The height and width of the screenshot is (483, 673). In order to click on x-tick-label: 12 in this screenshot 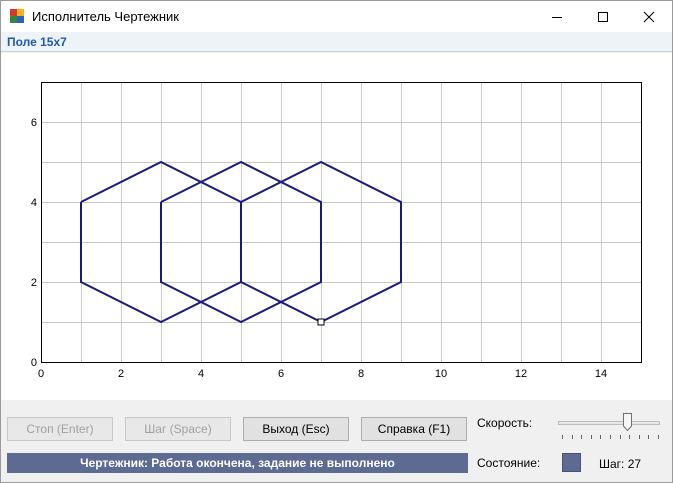, I will do `click(521, 374)`.